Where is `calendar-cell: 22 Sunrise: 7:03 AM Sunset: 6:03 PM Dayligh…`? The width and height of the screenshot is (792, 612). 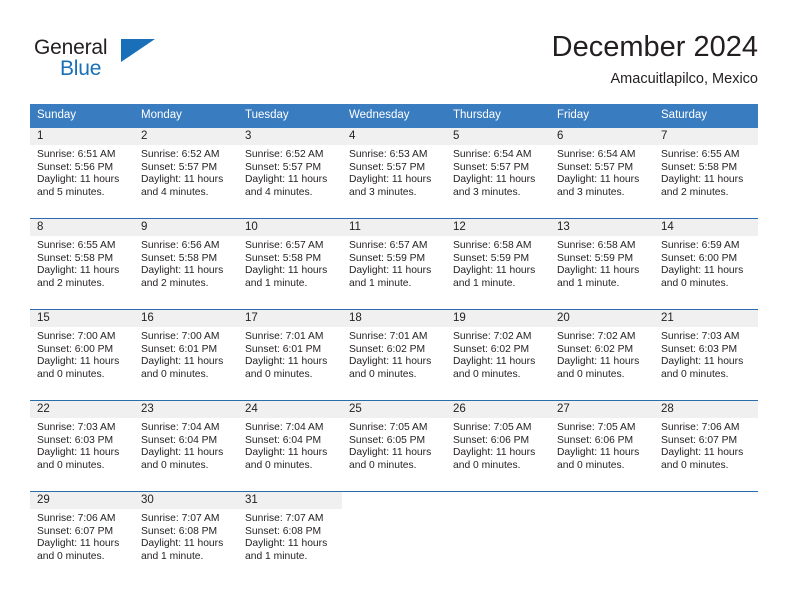
calendar-cell: 22 Sunrise: 7:03 AM Sunset: 6:03 PM Dayligh… is located at coordinates (82, 446).